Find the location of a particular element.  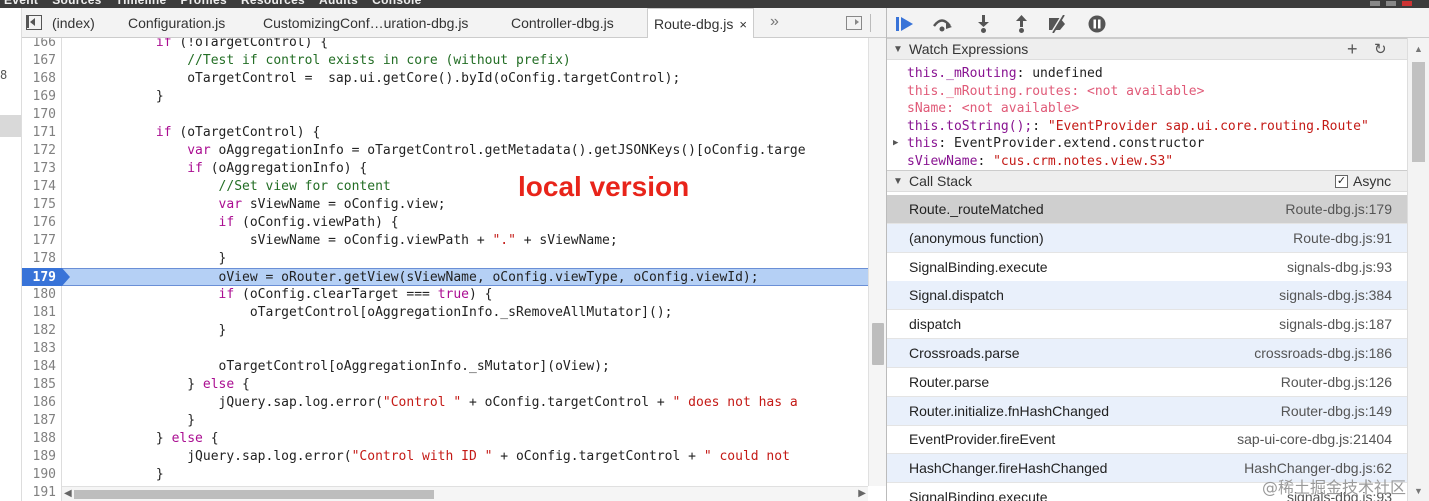

scroll-right-icon: ▶ is located at coordinates (862, 493).